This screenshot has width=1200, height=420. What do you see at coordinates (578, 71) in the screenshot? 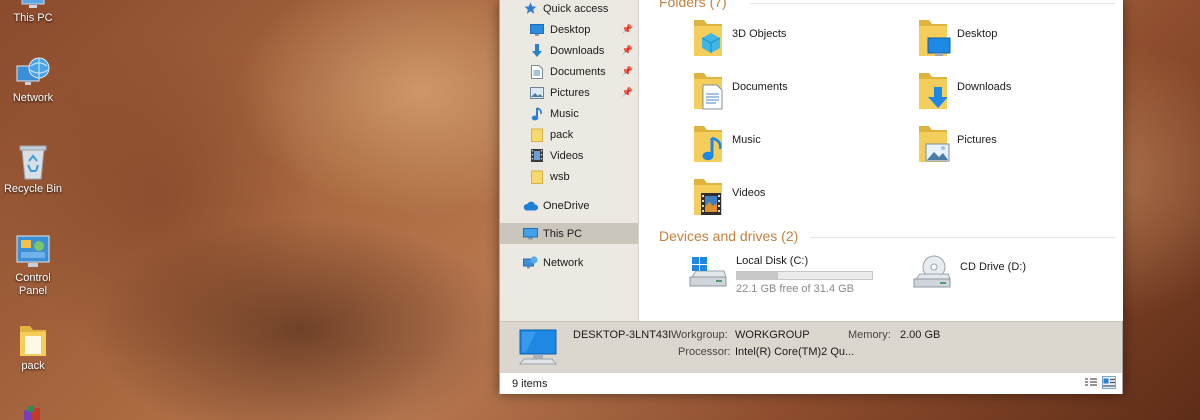
I see `nav-label: Documents` at bounding box center [578, 71].